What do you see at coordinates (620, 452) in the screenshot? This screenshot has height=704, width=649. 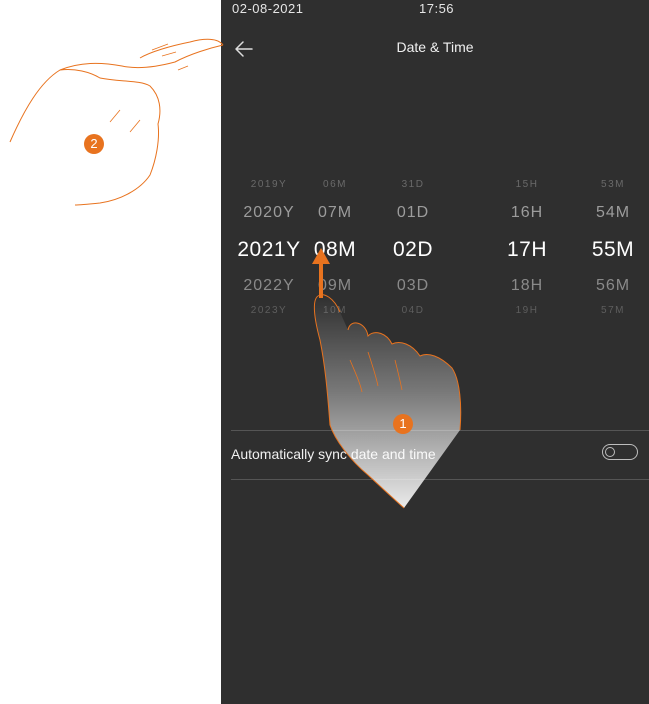 I see `auto-sync-toggle` at bounding box center [620, 452].